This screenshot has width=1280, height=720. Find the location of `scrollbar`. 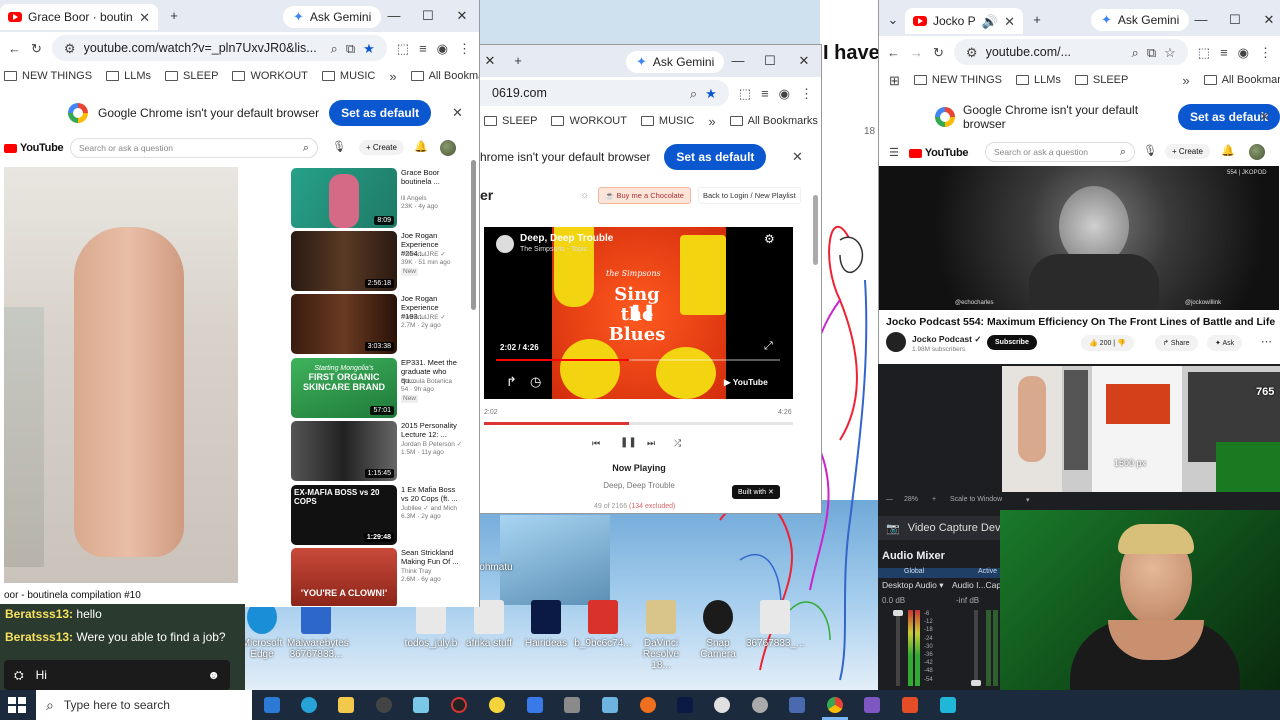

scrollbar is located at coordinates (815, 230).